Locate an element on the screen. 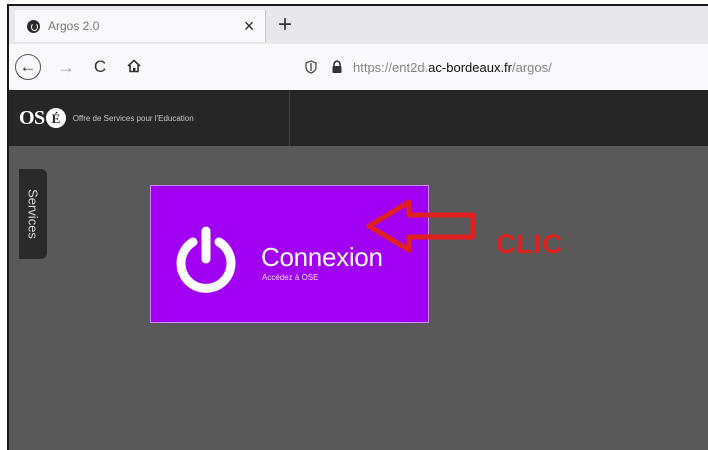  tab-strip: Argos 2.0 × + is located at coordinates (358, 25).